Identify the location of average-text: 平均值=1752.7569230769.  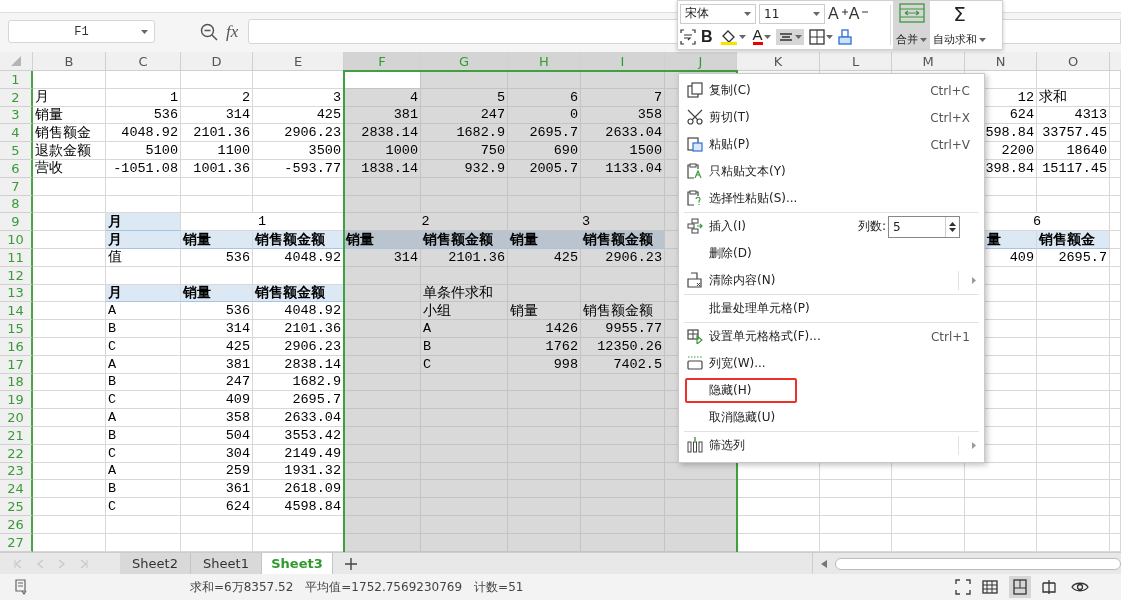
(384, 587).